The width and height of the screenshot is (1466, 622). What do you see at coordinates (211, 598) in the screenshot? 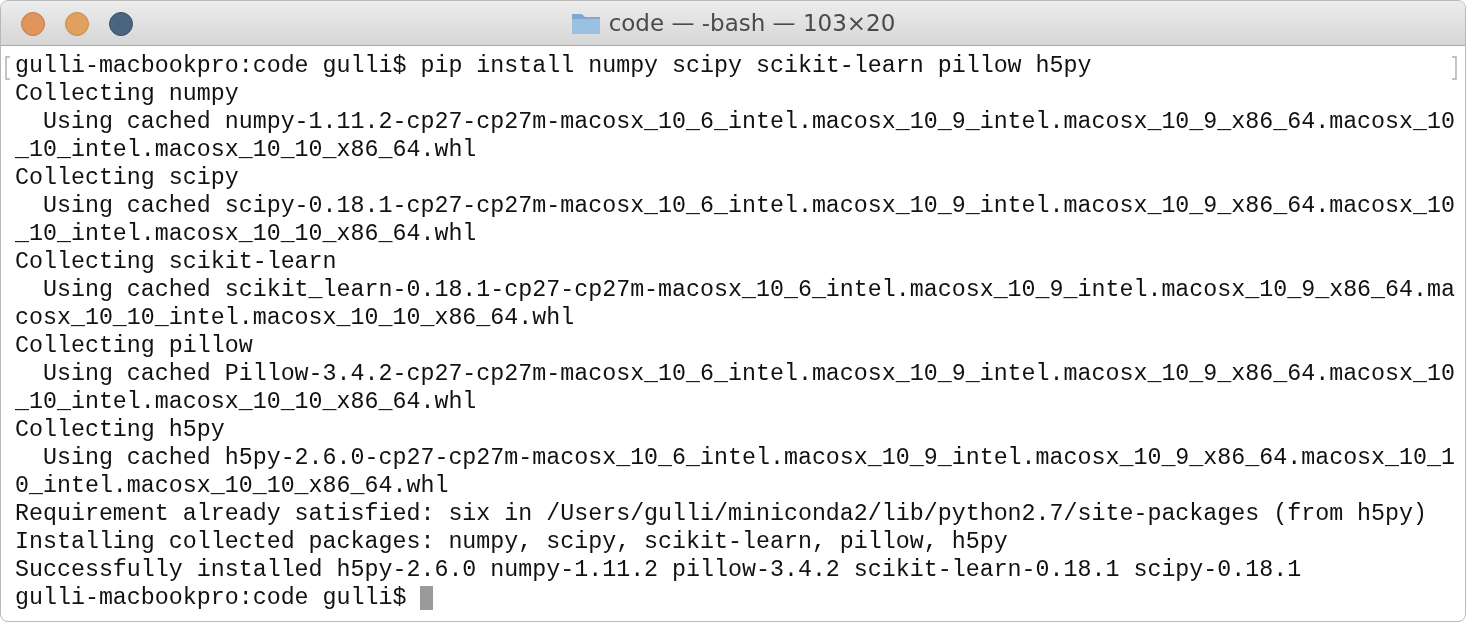
I see `terminal-prompt: gulli-macbookpro:code gulli$` at bounding box center [211, 598].